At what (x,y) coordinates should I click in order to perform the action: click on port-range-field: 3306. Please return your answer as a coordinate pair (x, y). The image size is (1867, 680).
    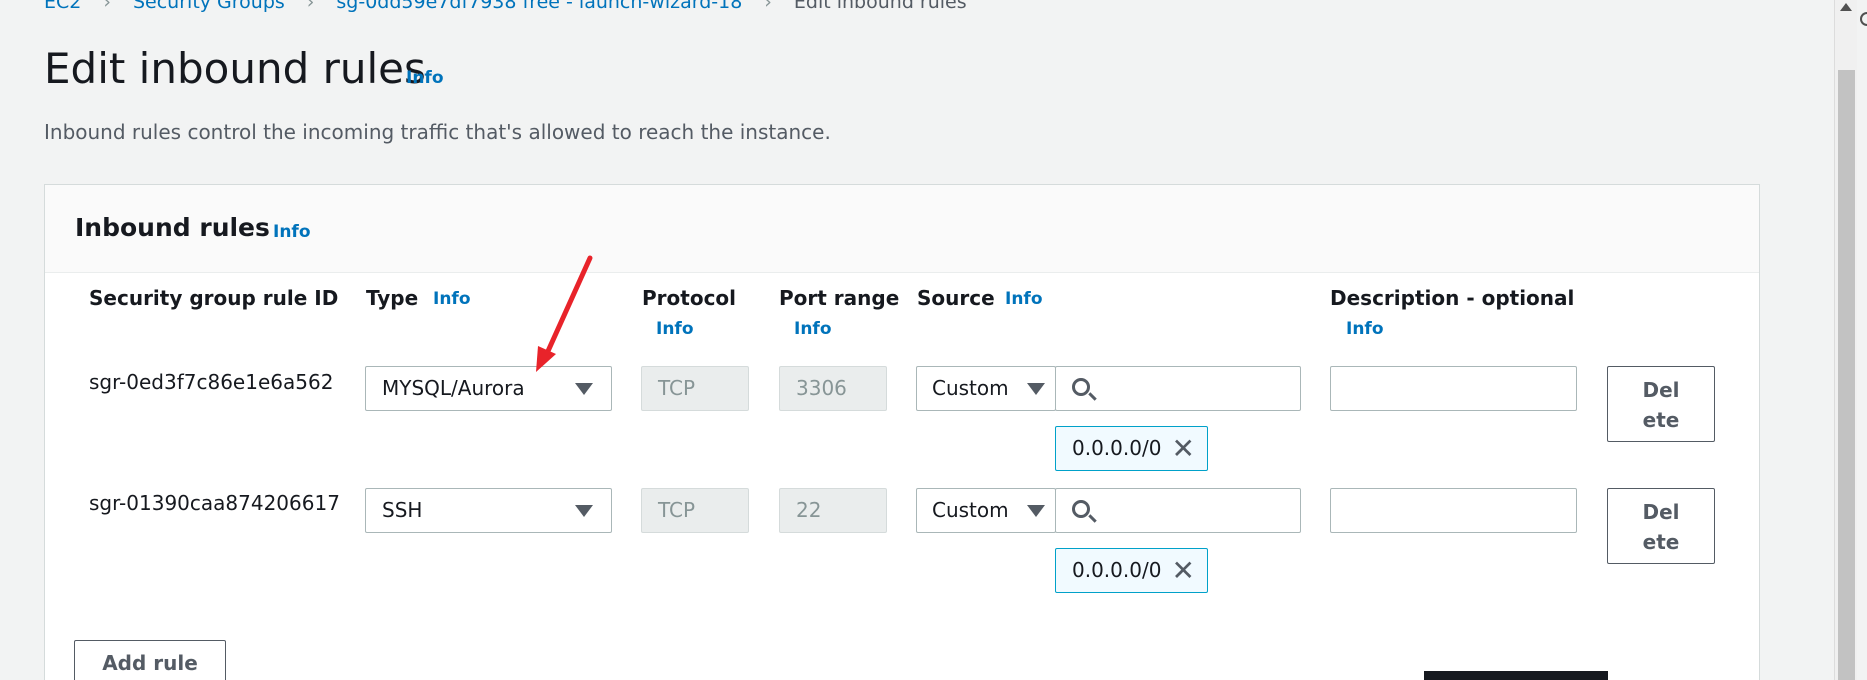
    Looking at the image, I should click on (833, 388).